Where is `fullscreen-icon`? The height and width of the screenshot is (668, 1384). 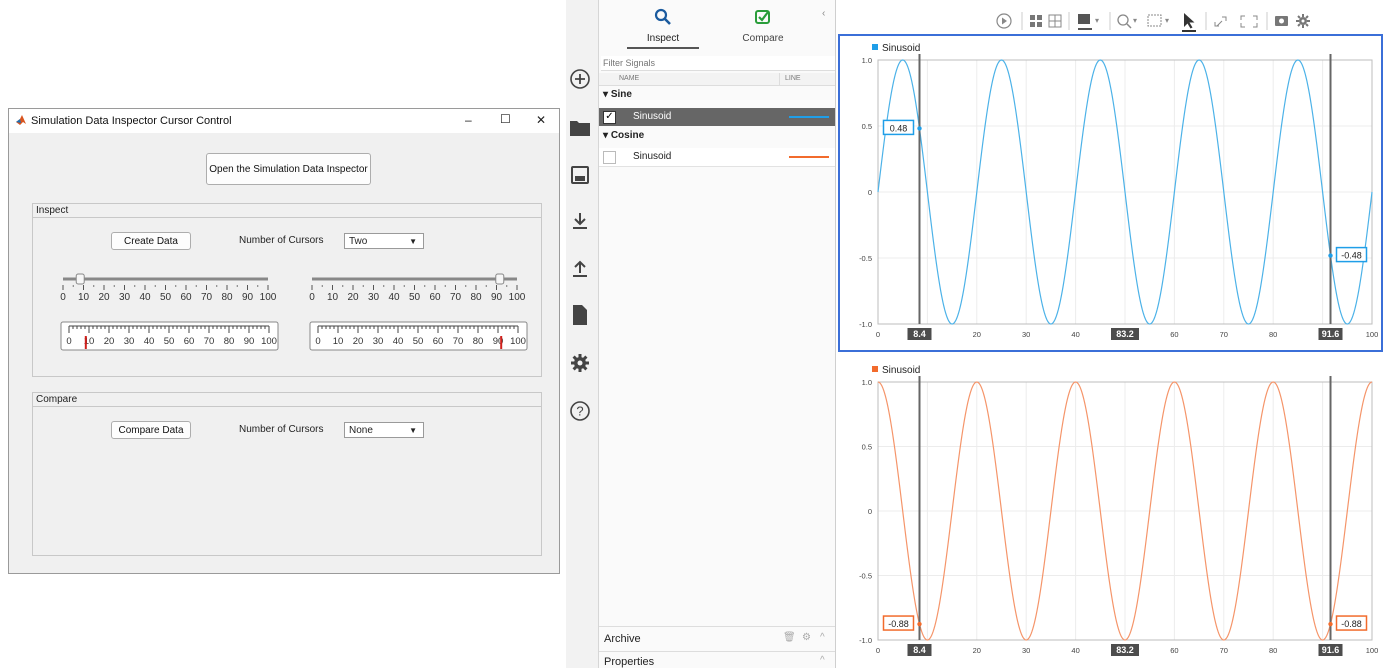
fullscreen-icon is located at coordinates (1249, 21).